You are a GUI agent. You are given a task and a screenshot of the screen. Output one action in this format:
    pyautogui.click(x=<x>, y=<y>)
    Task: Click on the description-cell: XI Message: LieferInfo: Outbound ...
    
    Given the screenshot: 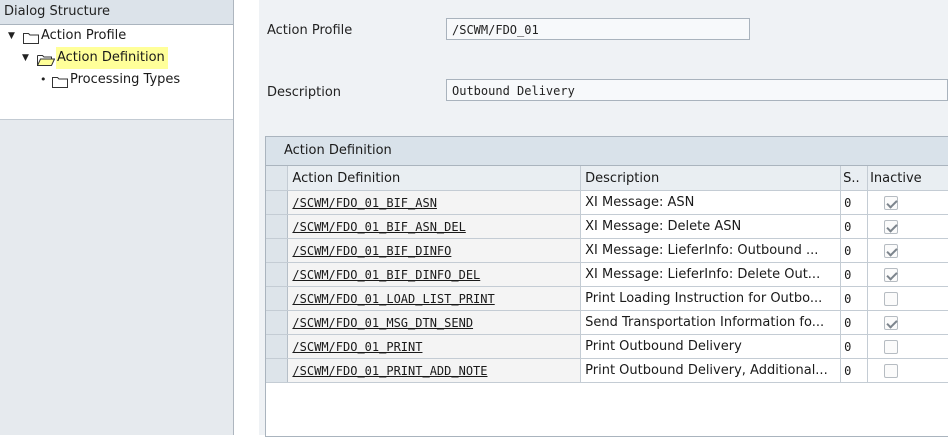 What is the action you would take?
    pyautogui.click(x=711, y=250)
    